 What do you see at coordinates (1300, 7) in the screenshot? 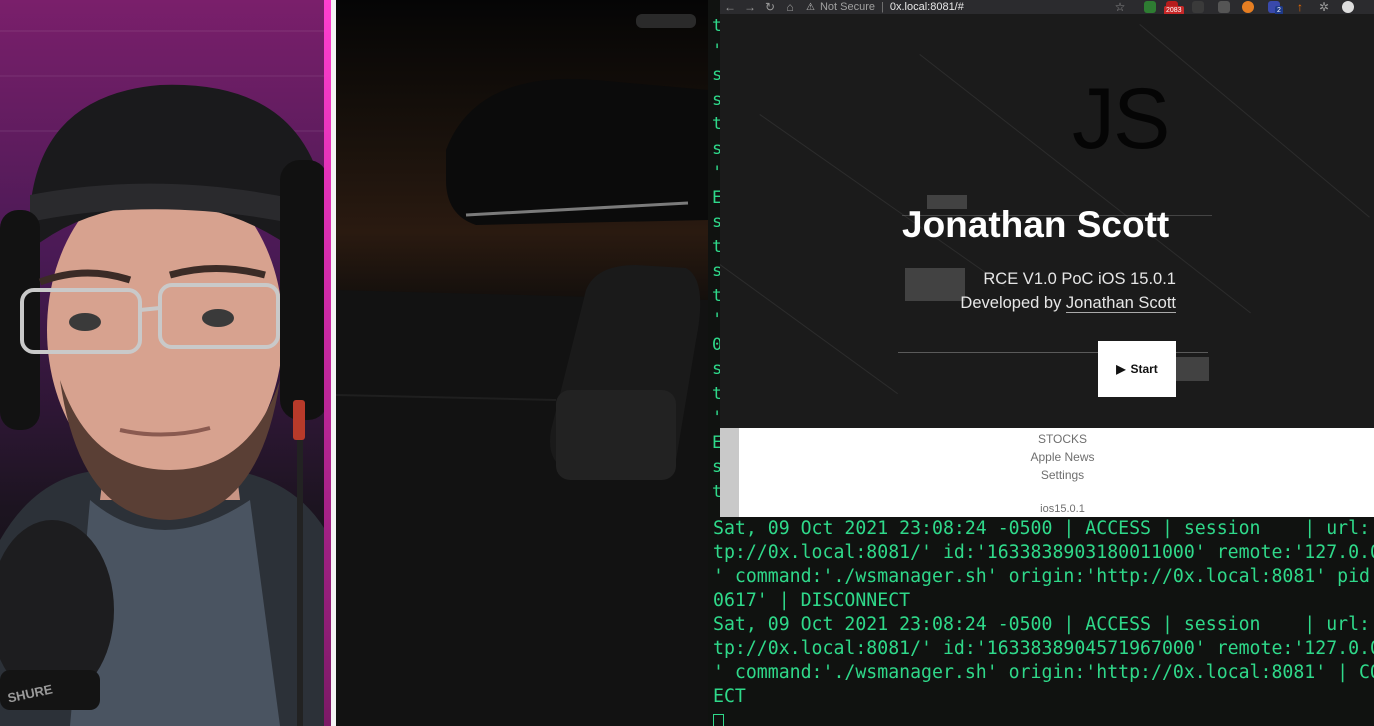
I see `arrow-up-icon: ↑` at bounding box center [1300, 7].